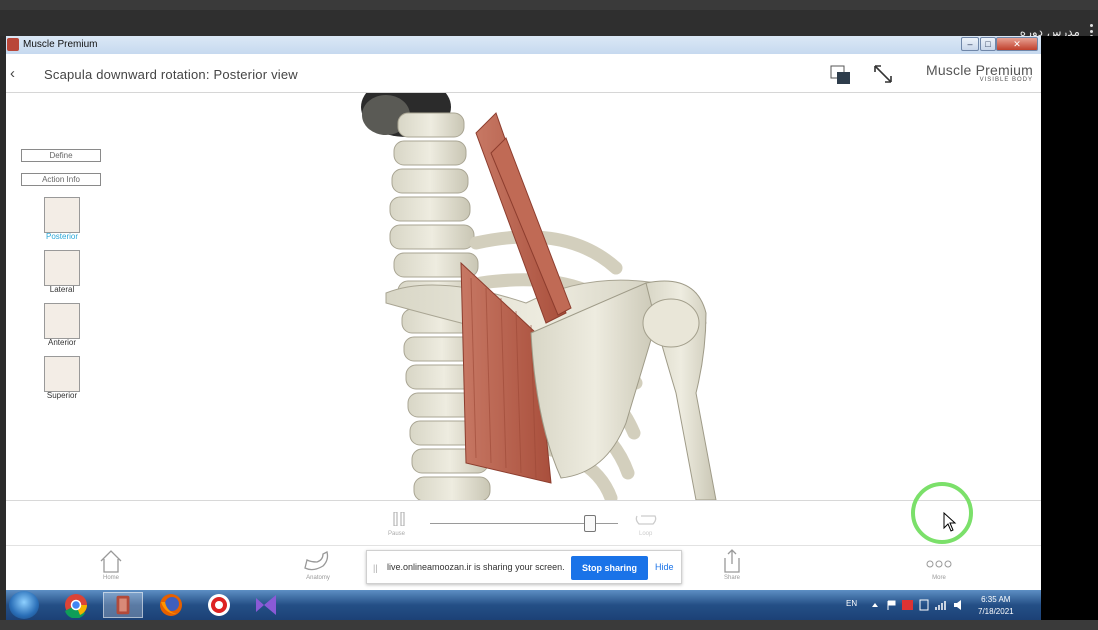 This screenshot has width=1098, height=630. What do you see at coordinates (24, 605) in the screenshot?
I see `start-button` at bounding box center [24, 605].